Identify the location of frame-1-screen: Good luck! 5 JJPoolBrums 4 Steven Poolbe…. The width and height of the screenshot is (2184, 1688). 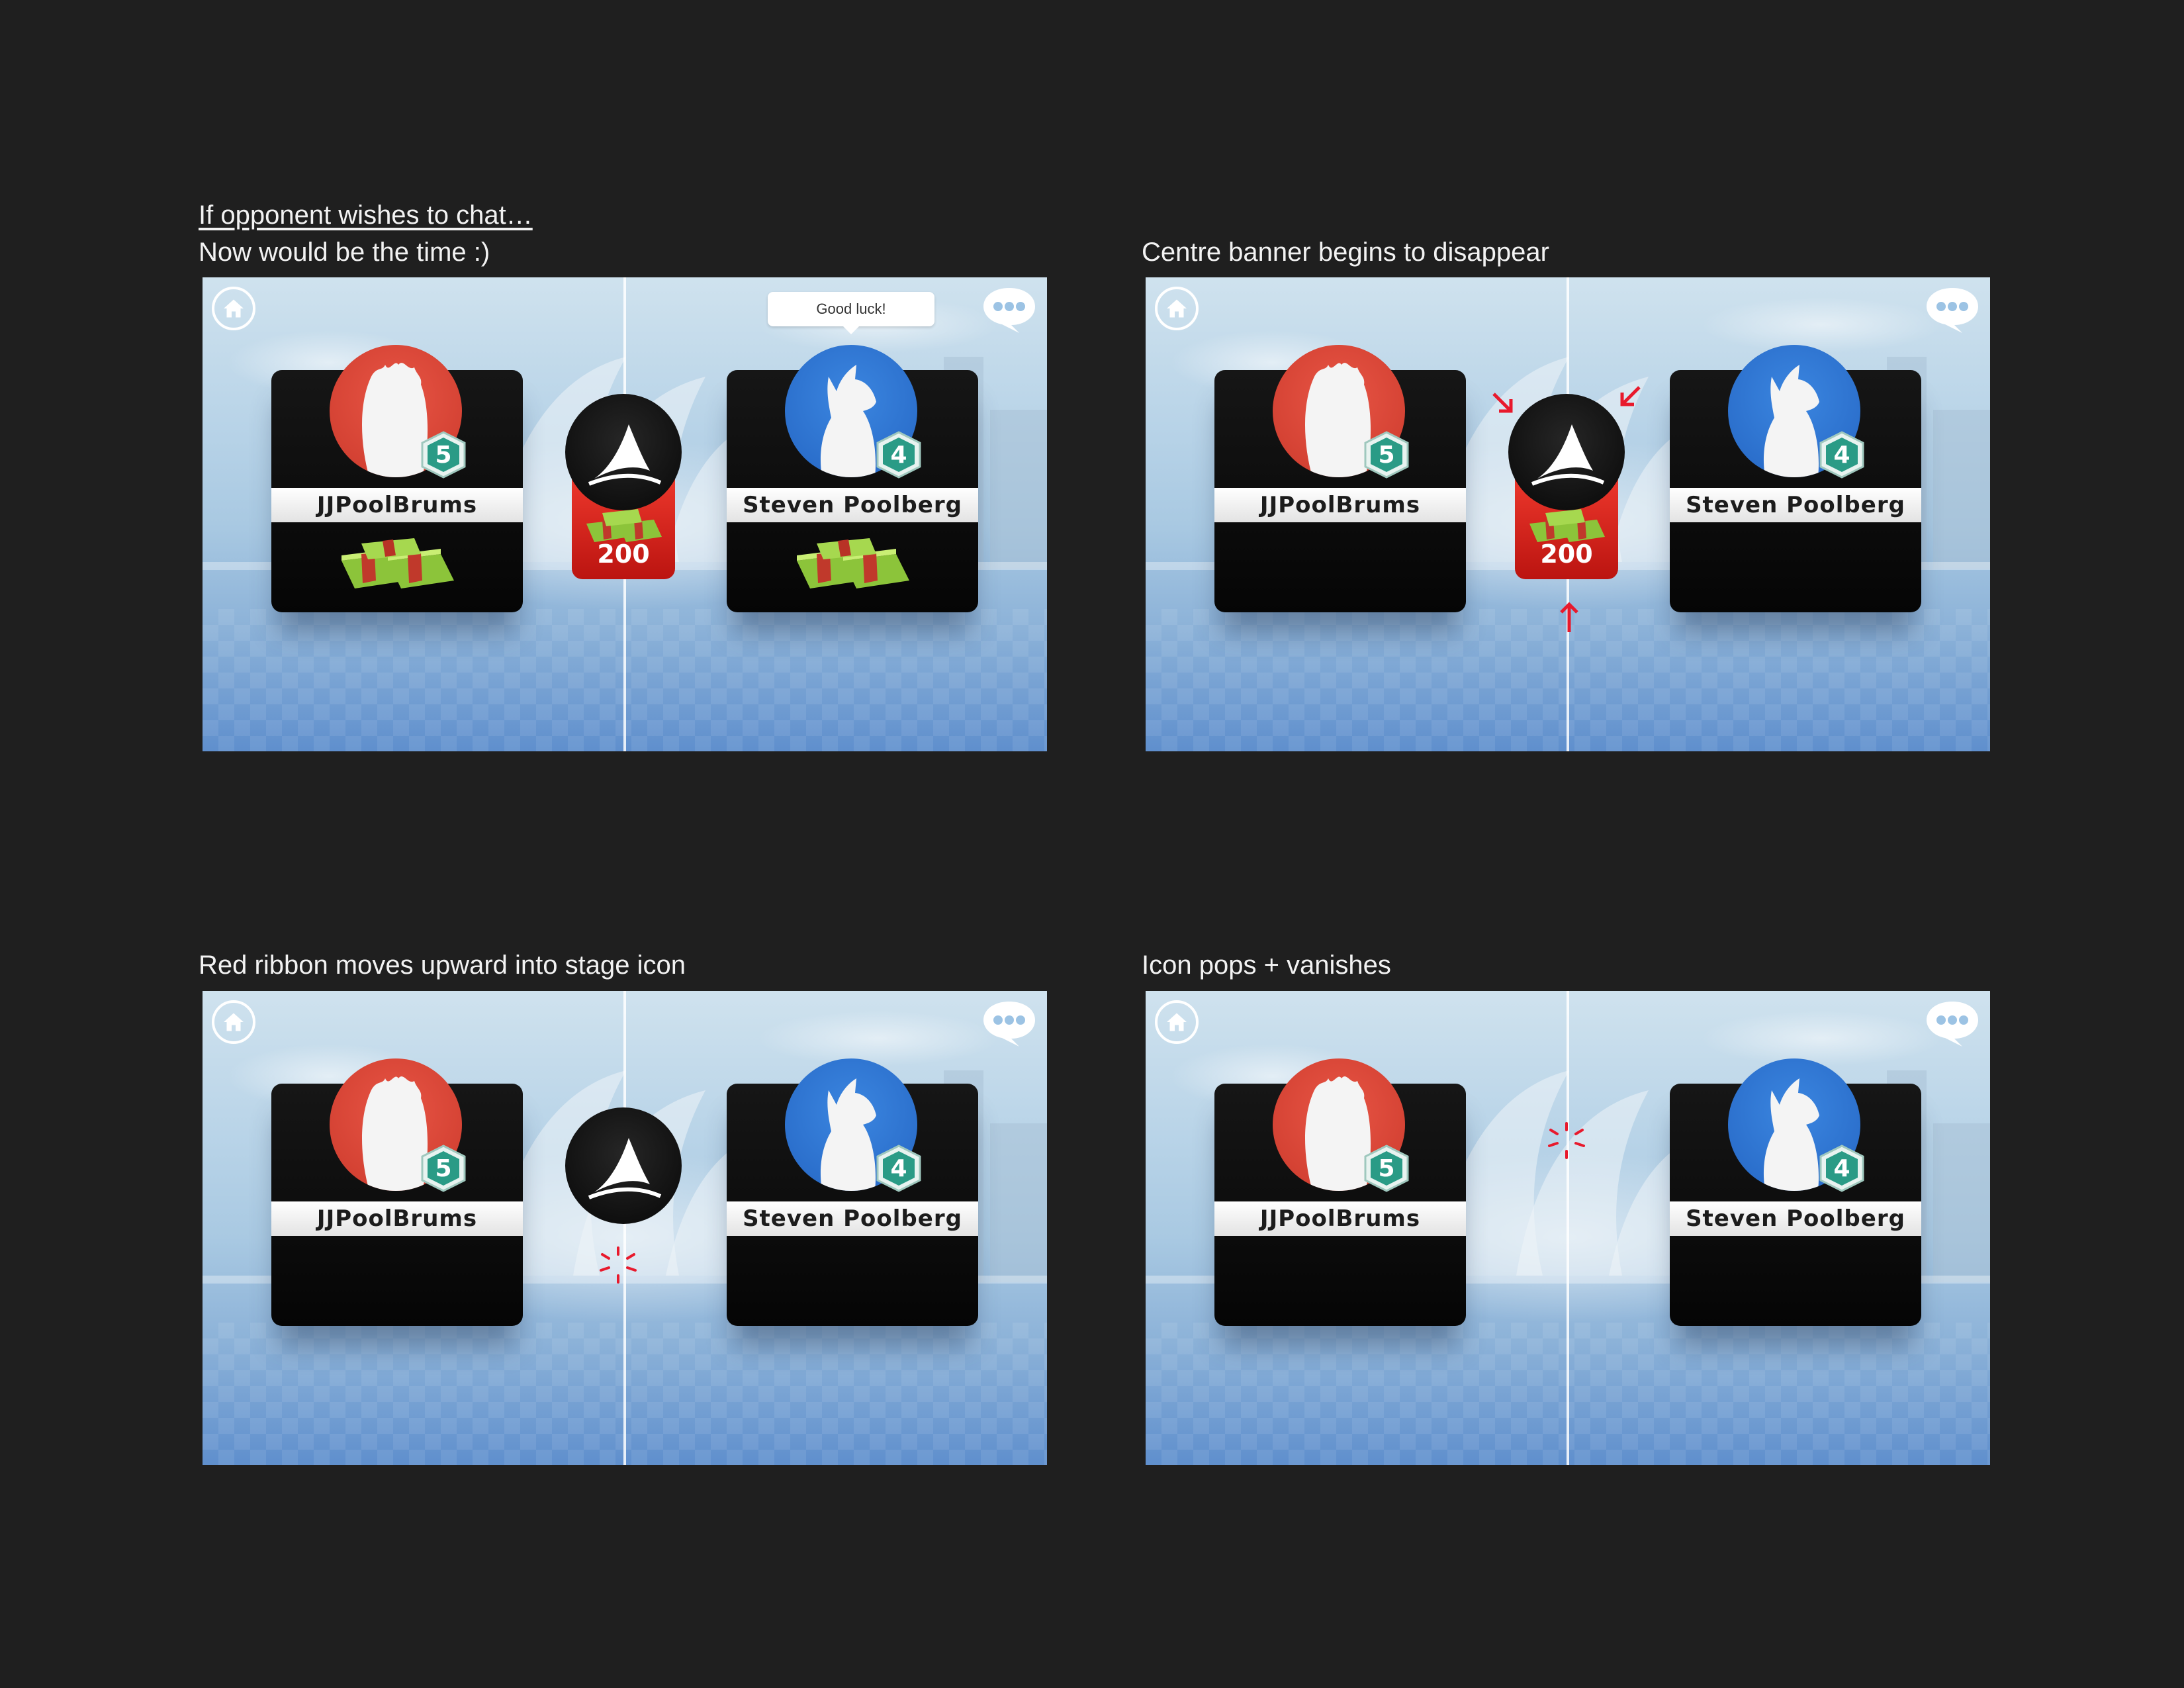
(625, 514).